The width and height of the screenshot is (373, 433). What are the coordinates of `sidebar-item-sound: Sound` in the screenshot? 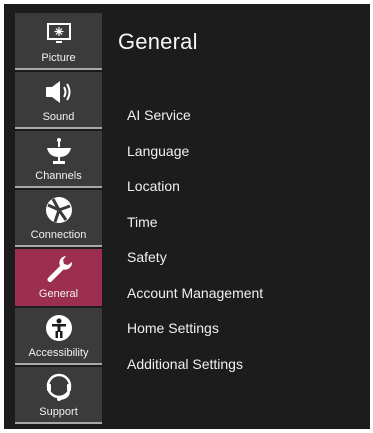 It's located at (58, 100).